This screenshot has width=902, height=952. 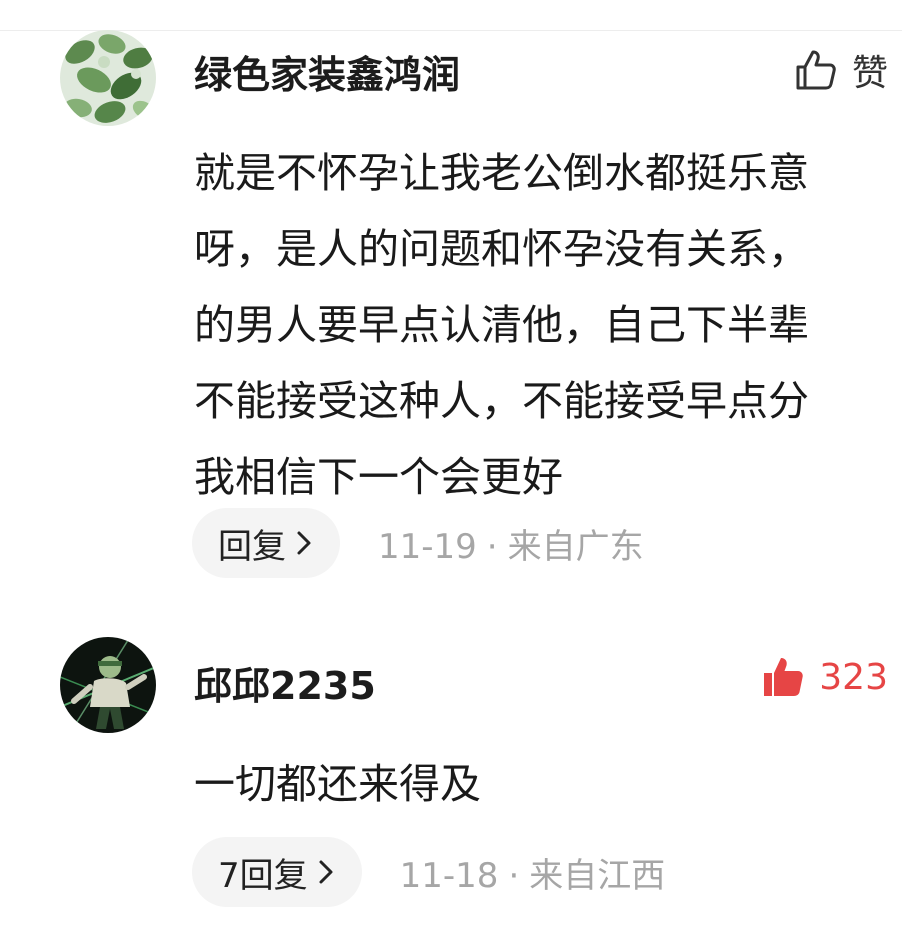 What do you see at coordinates (501, 325) in the screenshot?
I see `comment-line: 的男人要早点认清他，自己下半辈` at bounding box center [501, 325].